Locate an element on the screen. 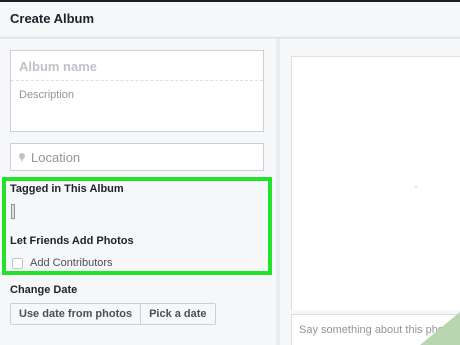  pick-a-date-button: Pick a date is located at coordinates (177, 314).